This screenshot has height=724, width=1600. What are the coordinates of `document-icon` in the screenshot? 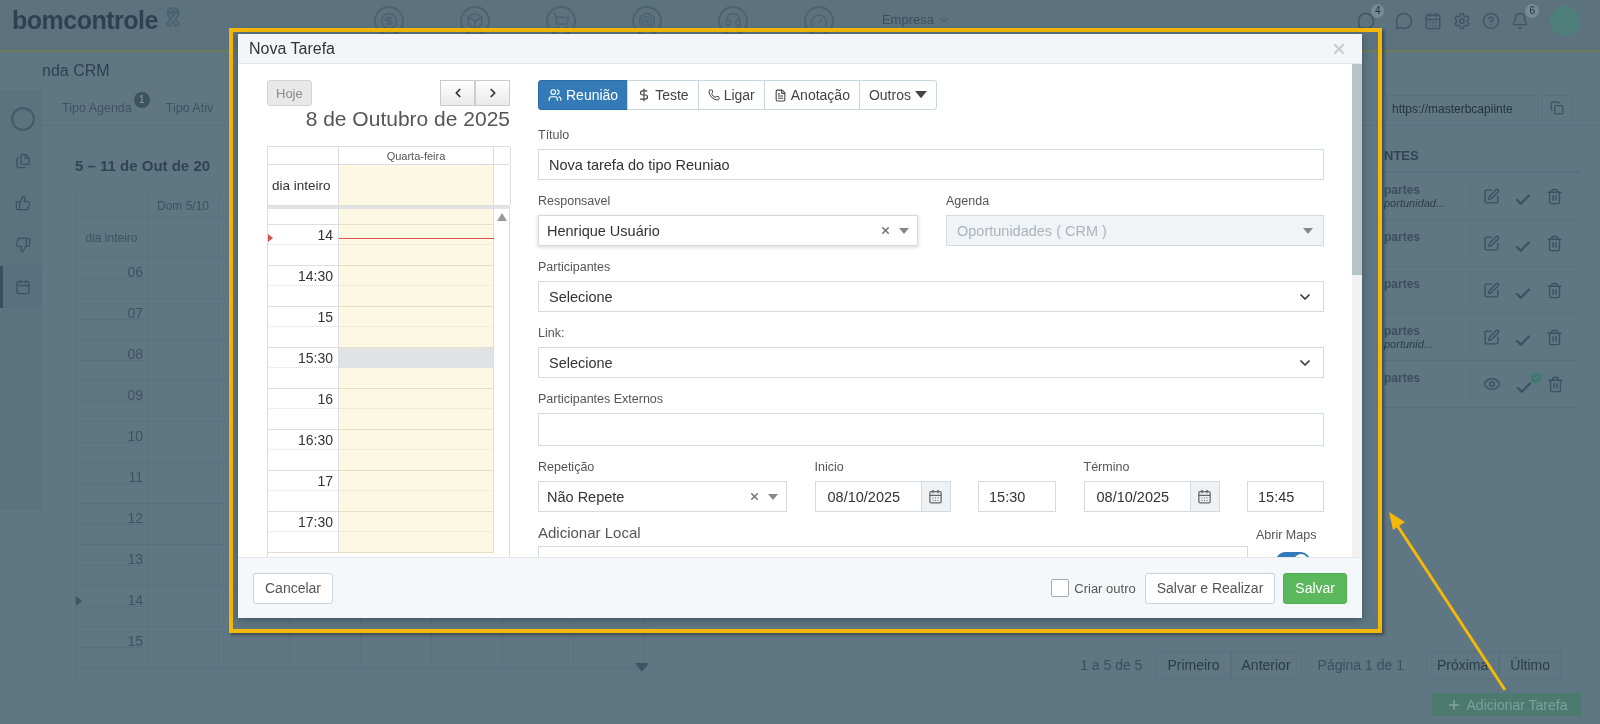 It's located at (780, 95).